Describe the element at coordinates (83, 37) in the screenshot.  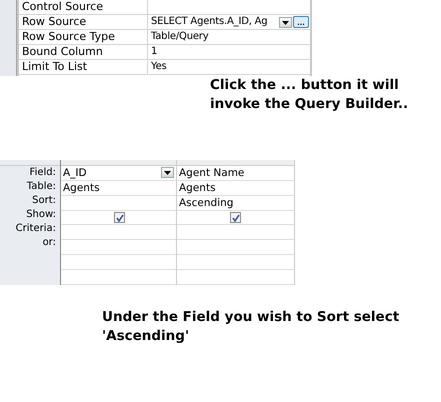
I see `property-label: Row Source Type` at that location.